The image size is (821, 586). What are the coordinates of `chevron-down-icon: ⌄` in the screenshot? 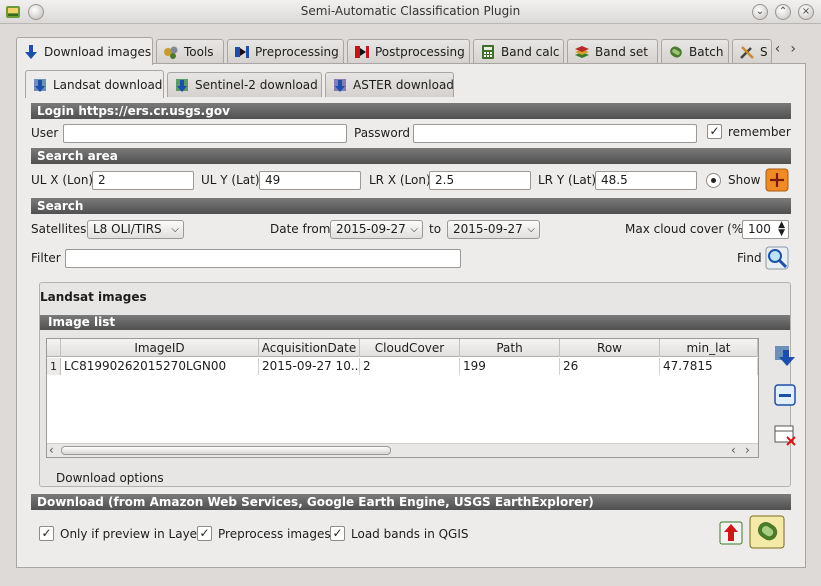 It's located at (760, 11).